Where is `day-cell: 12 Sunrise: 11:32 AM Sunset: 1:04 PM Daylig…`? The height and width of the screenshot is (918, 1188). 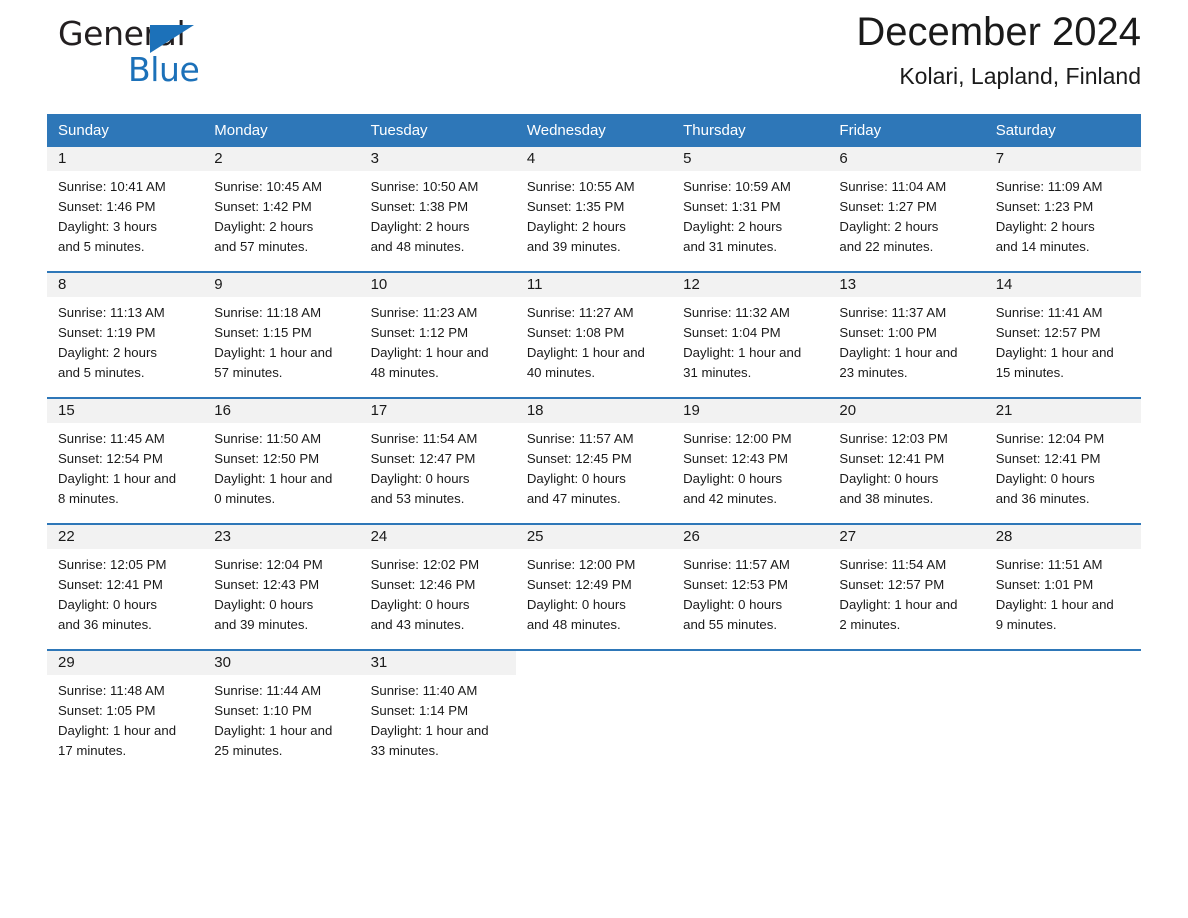 day-cell: 12 Sunrise: 11:32 AM Sunset: 1:04 PM Daylig… is located at coordinates (750, 328).